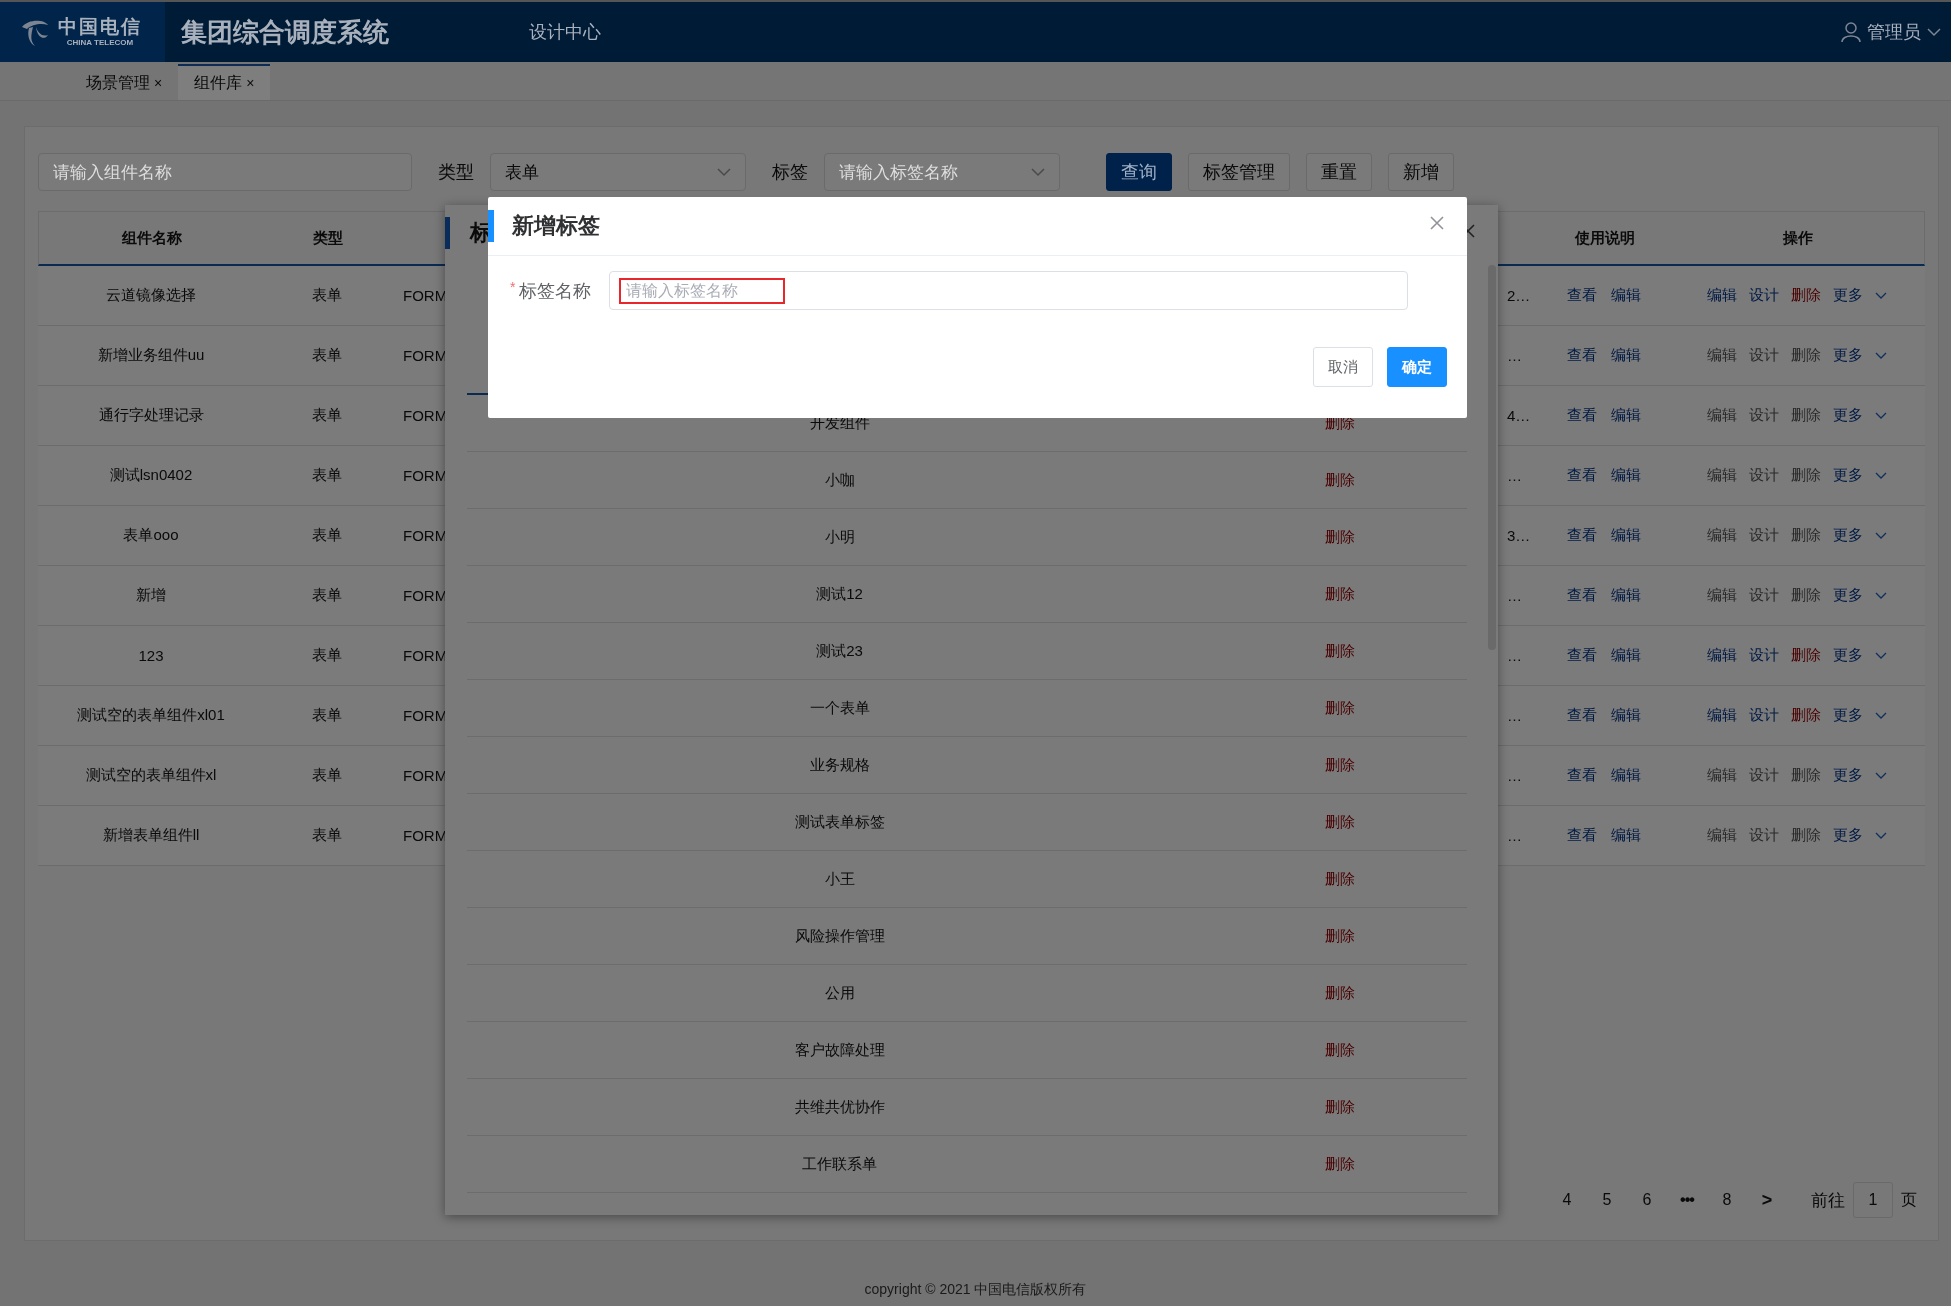 The image size is (1951, 1306). I want to click on page-item: 5, so click(1607, 1200).